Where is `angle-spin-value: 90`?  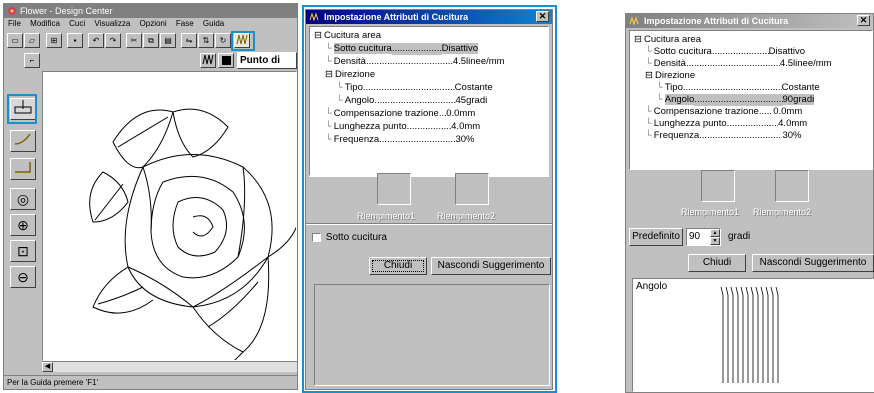 angle-spin-value: 90 is located at coordinates (695, 236).